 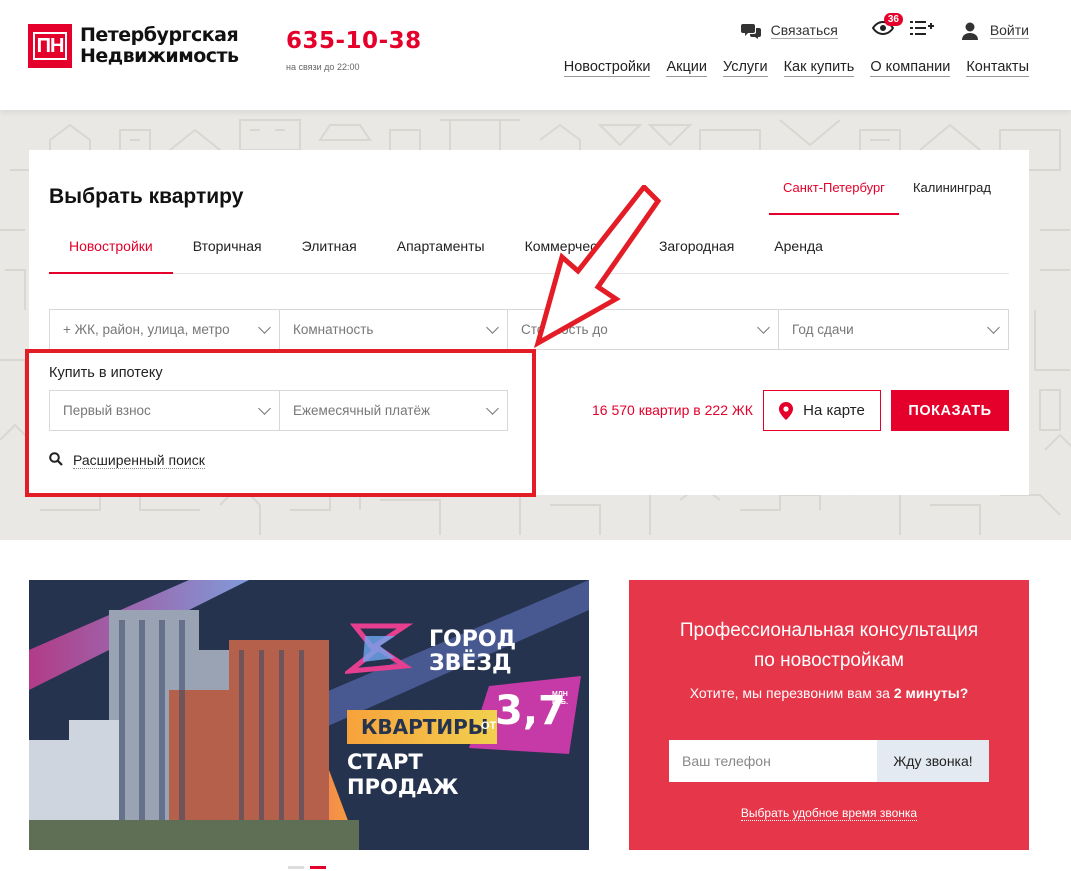 What do you see at coordinates (893, 329) in the screenshot?
I see `completion-year-select: Год сдачи` at bounding box center [893, 329].